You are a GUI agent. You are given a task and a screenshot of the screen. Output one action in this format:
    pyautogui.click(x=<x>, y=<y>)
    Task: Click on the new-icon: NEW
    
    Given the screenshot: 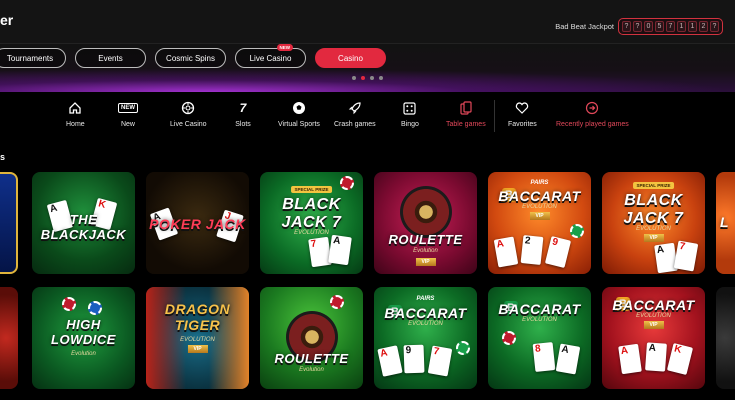 What is the action you would take?
    pyautogui.click(x=128, y=108)
    